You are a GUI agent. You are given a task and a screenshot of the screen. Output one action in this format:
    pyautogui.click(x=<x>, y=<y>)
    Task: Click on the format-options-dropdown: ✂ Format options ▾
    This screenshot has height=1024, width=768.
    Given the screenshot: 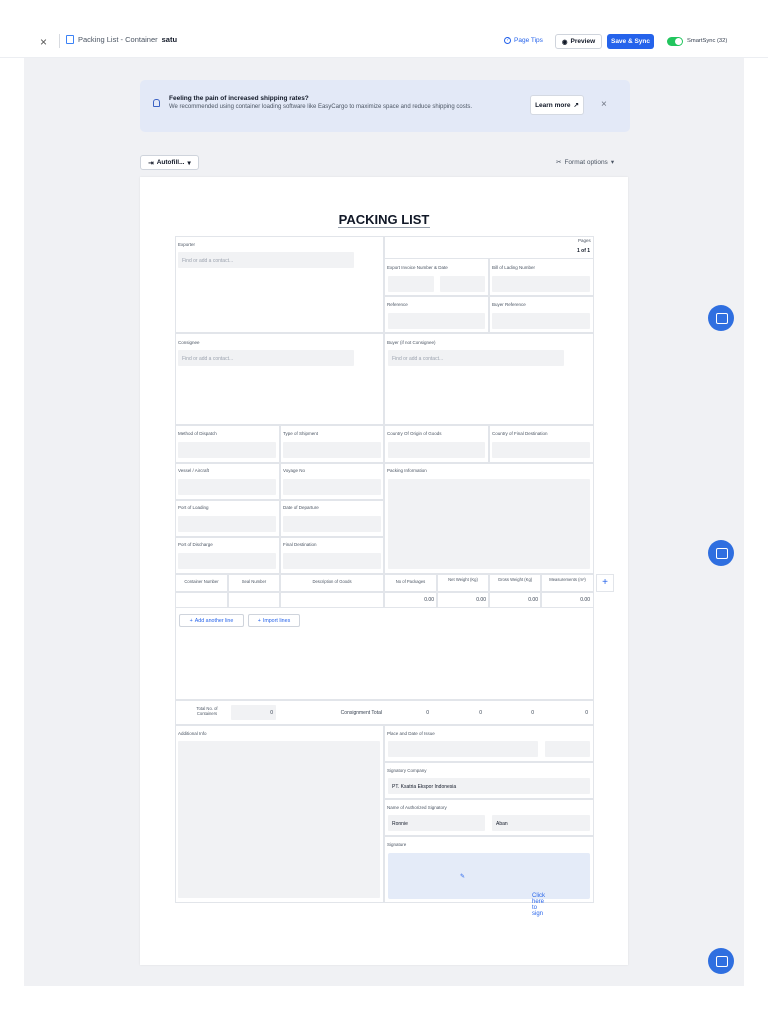 What is the action you would take?
    pyautogui.click(x=585, y=162)
    